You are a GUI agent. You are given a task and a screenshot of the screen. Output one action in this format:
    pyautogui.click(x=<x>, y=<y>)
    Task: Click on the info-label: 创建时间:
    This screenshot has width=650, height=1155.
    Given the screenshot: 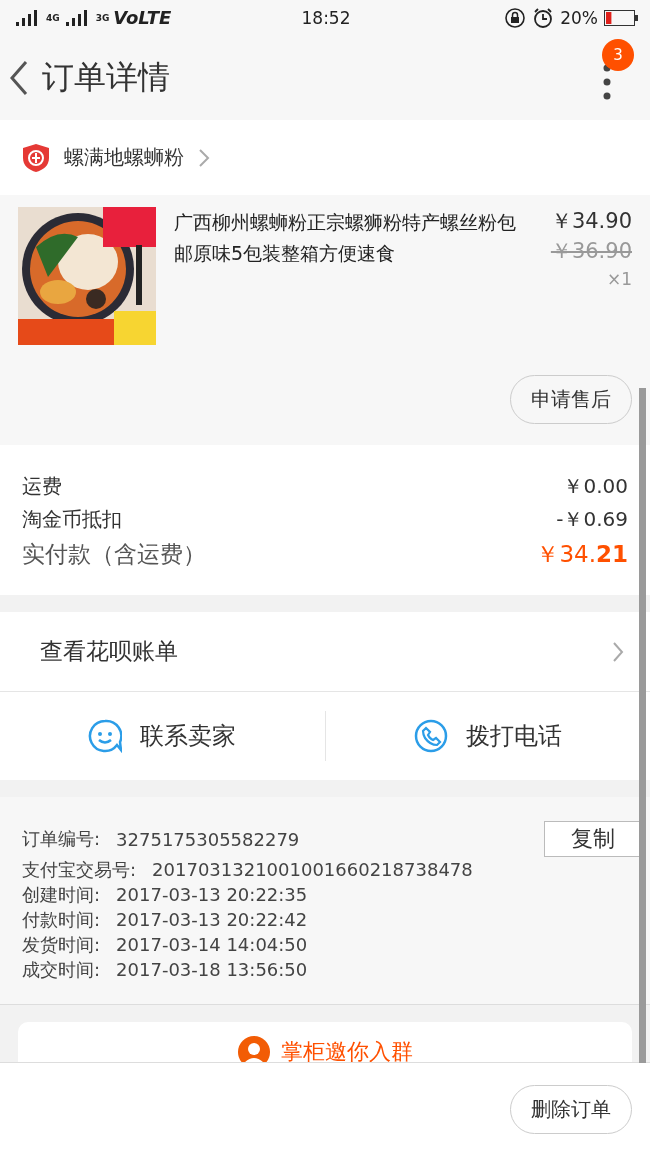 What is the action you would take?
    pyautogui.click(x=61, y=894)
    